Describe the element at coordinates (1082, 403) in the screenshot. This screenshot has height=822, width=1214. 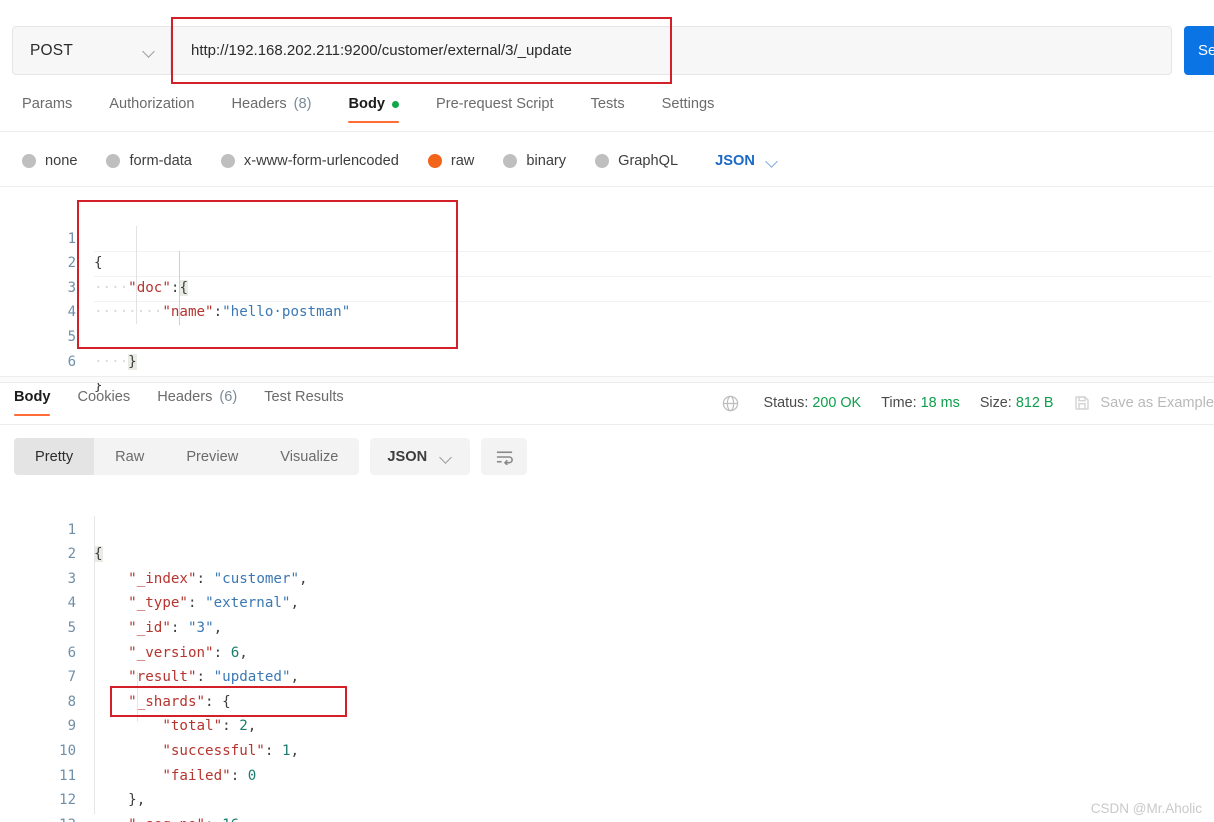
I see `save-disk-icon` at that location.